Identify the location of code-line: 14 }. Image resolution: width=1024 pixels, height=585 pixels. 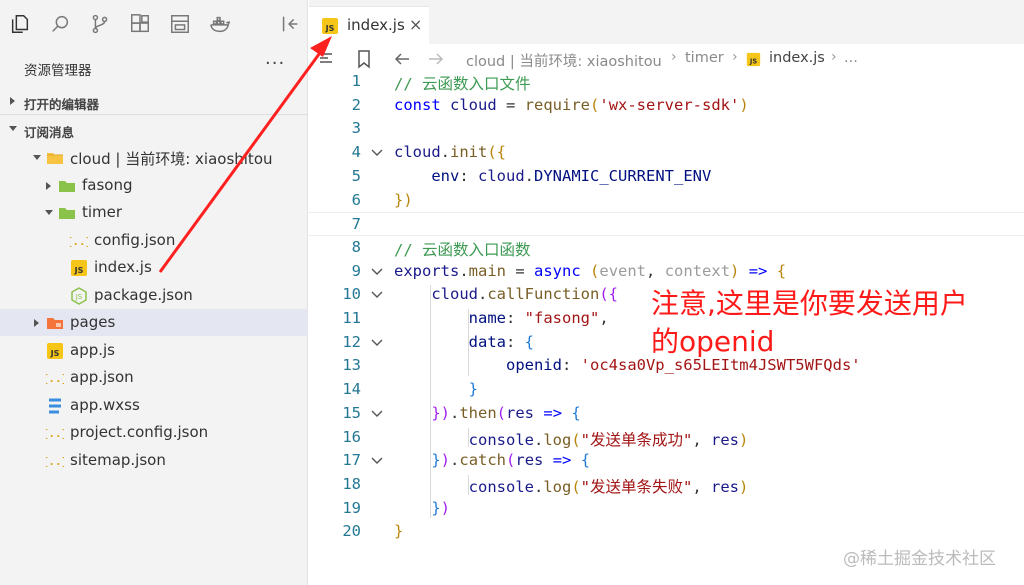
(666, 390).